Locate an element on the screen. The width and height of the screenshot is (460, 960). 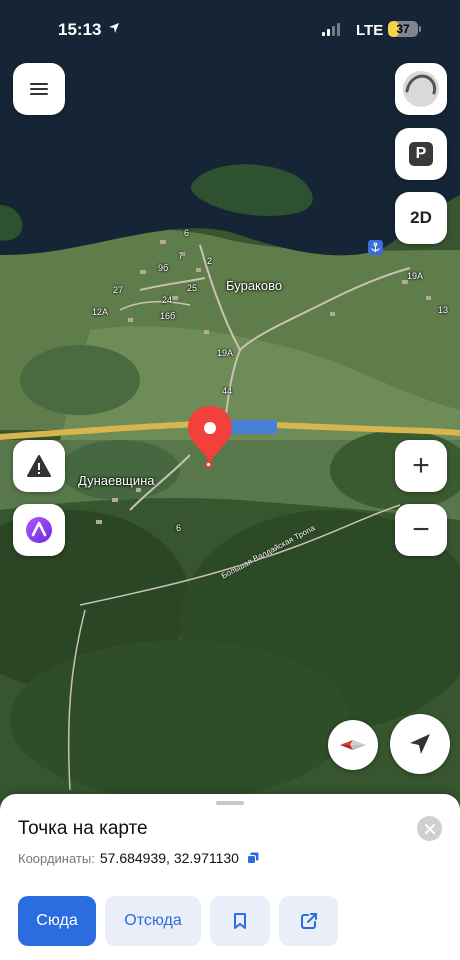
sheet-grabber is located at coordinates (230, 803).